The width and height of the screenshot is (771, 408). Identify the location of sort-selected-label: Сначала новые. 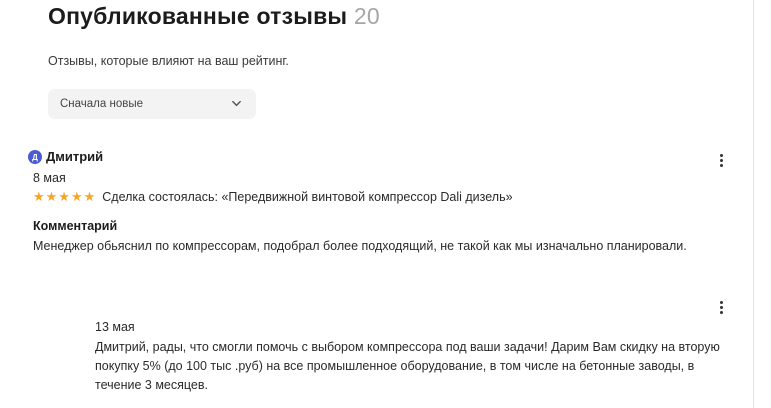
(102, 104).